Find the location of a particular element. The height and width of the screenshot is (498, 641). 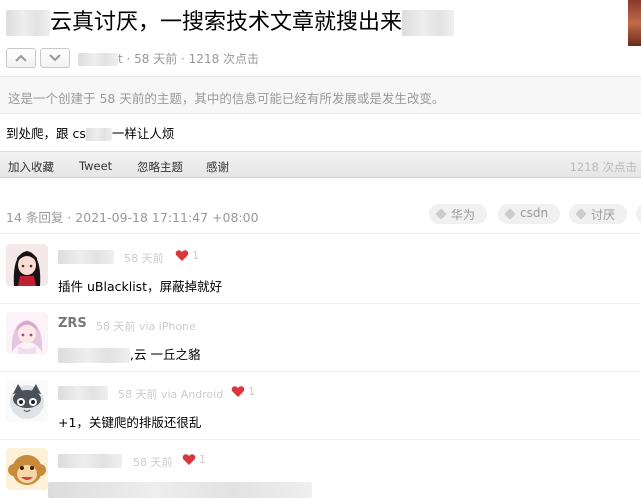

click-count: 1218 次点击 is located at coordinates (603, 167).